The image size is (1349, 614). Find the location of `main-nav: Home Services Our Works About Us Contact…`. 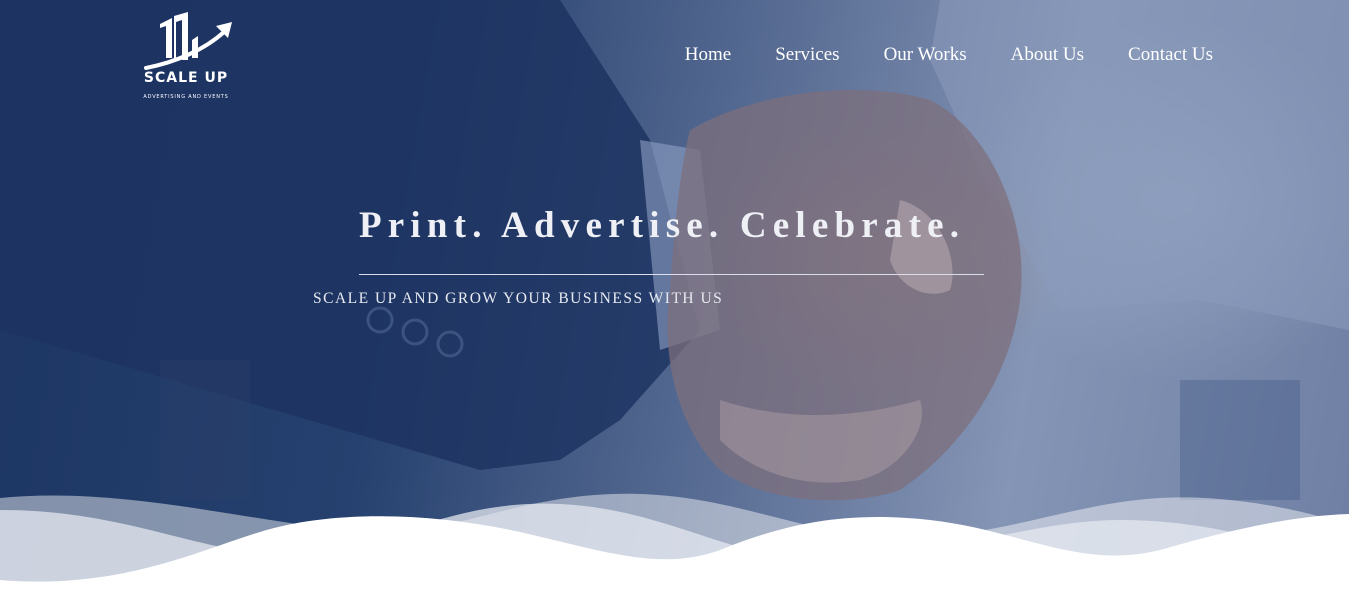

main-nav: Home Services Our Works About Us Contact… is located at coordinates (949, 55).